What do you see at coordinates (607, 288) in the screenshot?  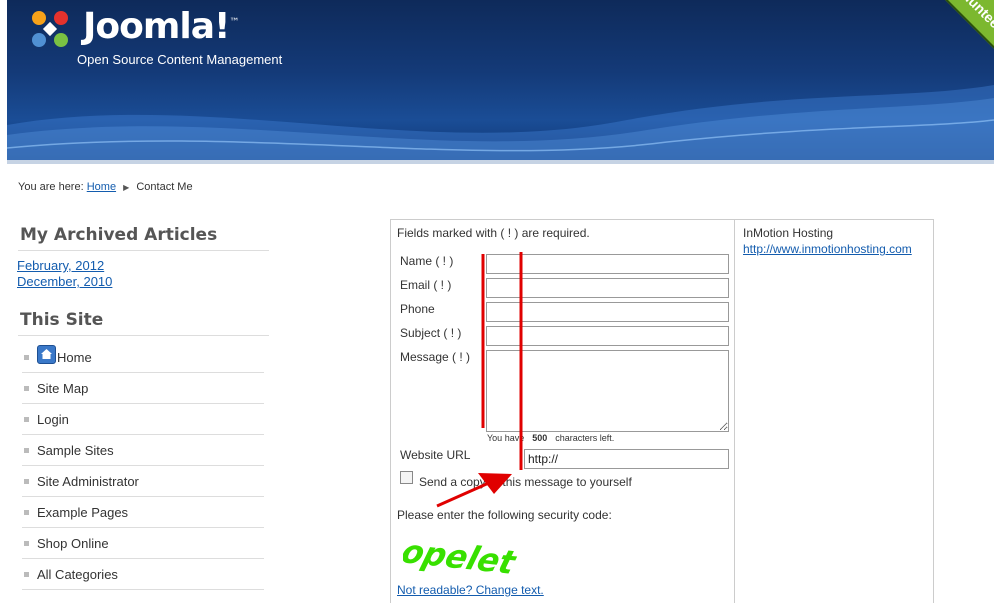 I see `email-field` at bounding box center [607, 288].